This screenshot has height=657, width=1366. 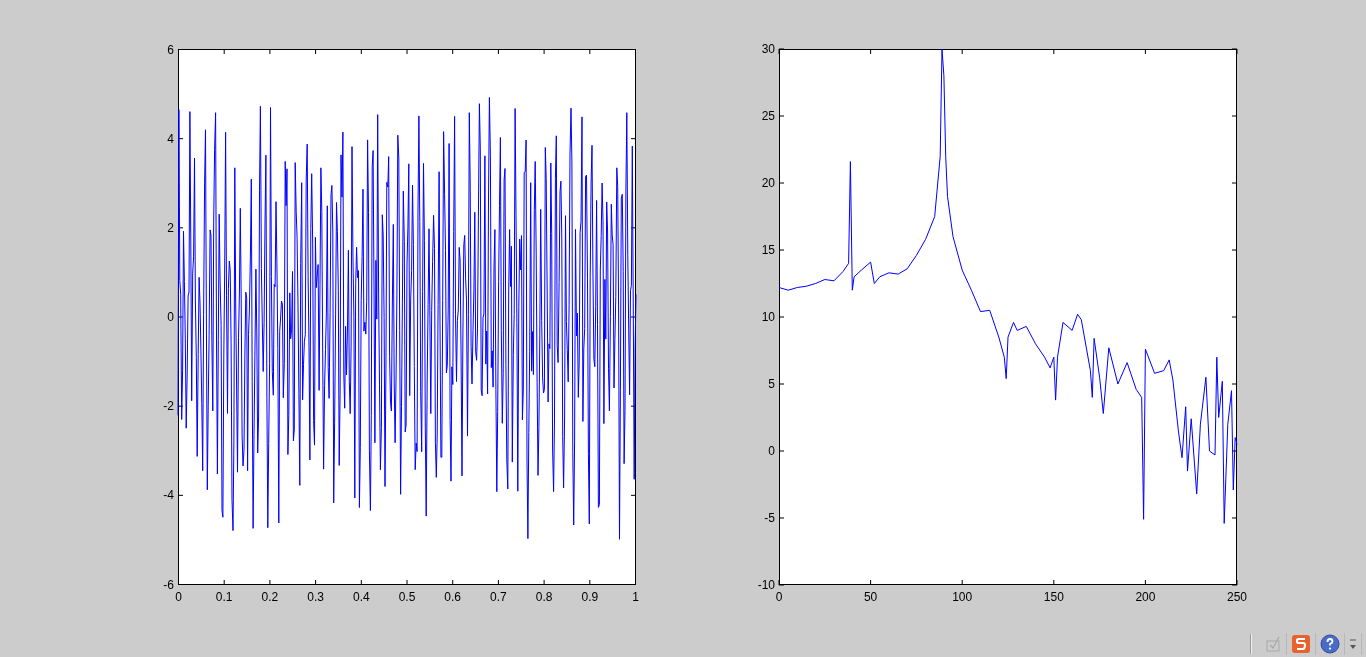 I want to click on y-tick-label: 30, so click(x=768, y=49).